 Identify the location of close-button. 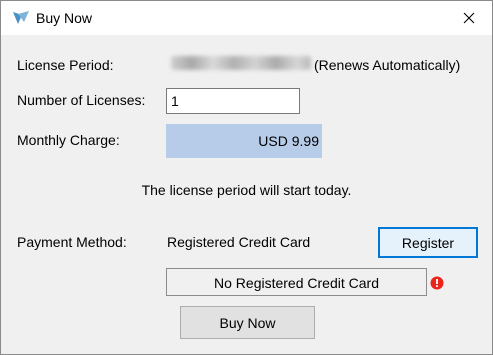
(469, 18).